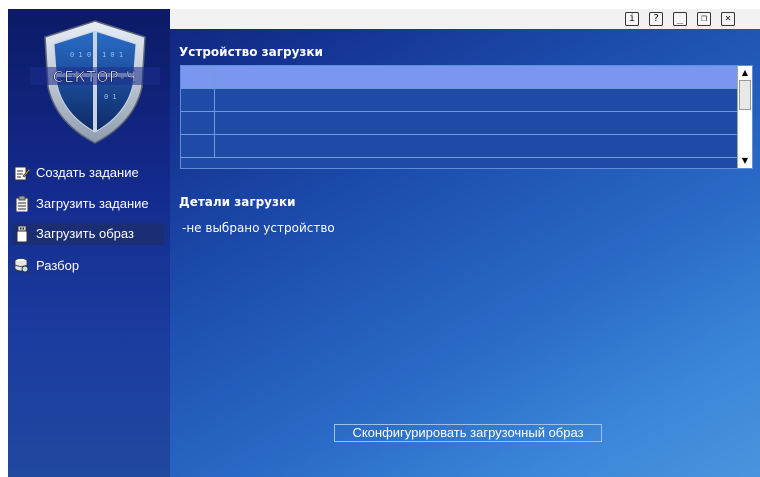 The height and width of the screenshot is (477, 760). Describe the element at coordinates (704, 19) in the screenshot. I see `restore-button: ❐` at that location.